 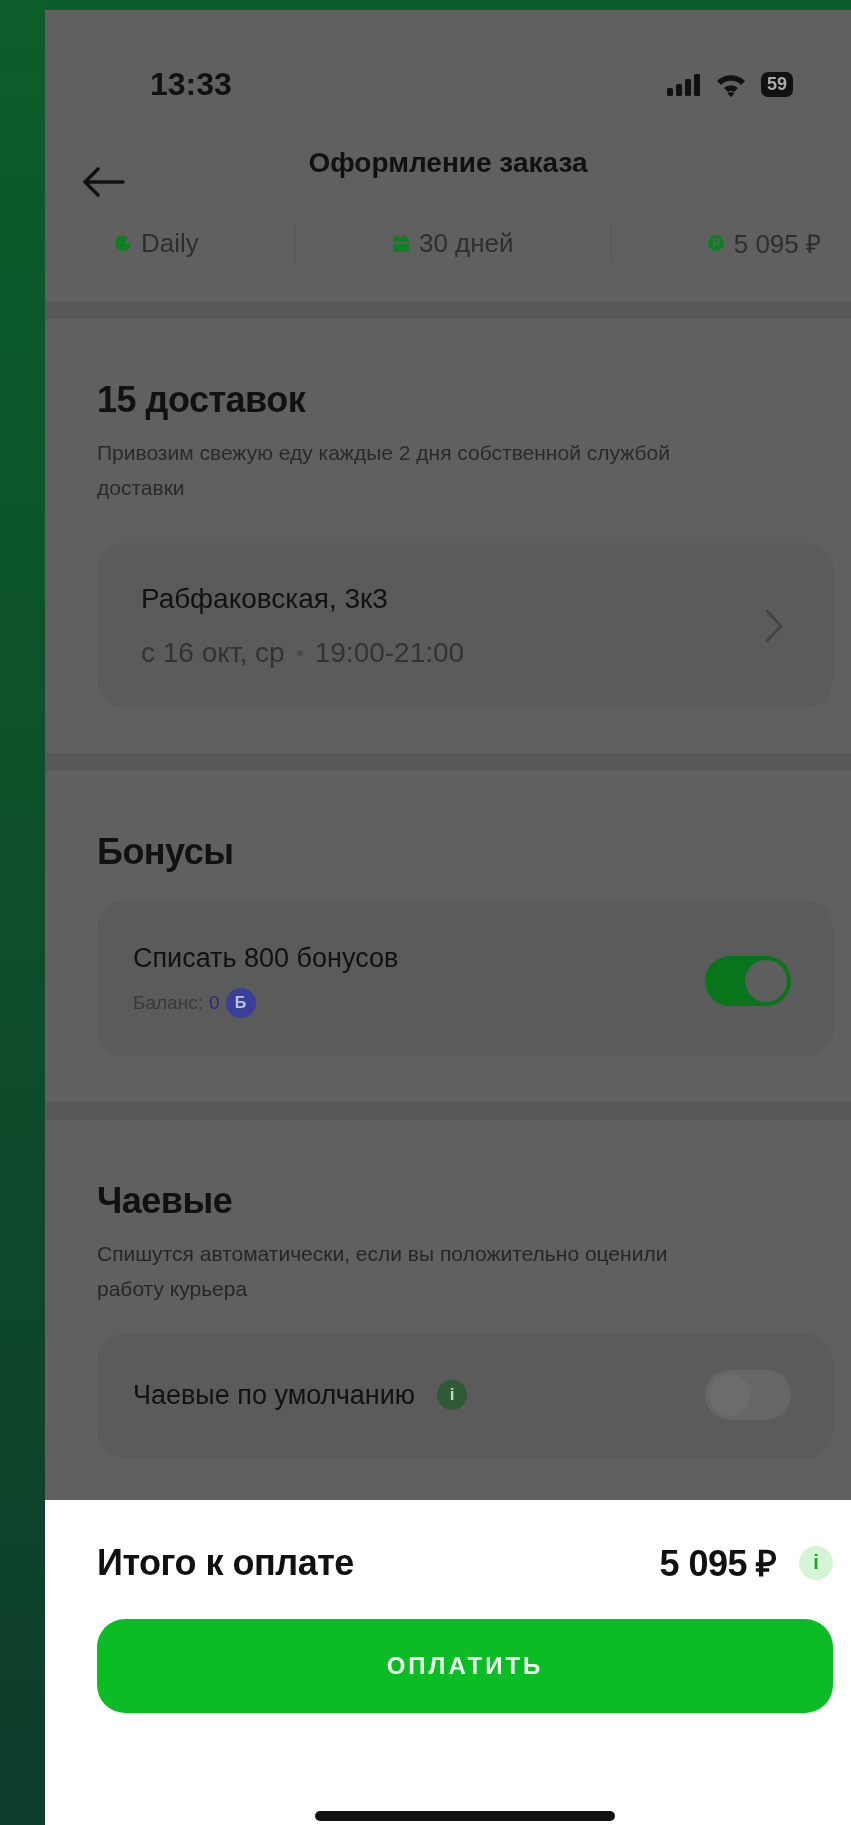 What do you see at coordinates (465, 1666) in the screenshot?
I see `pay-button: ОПЛАТИТЬ` at bounding box center [465, 1666].